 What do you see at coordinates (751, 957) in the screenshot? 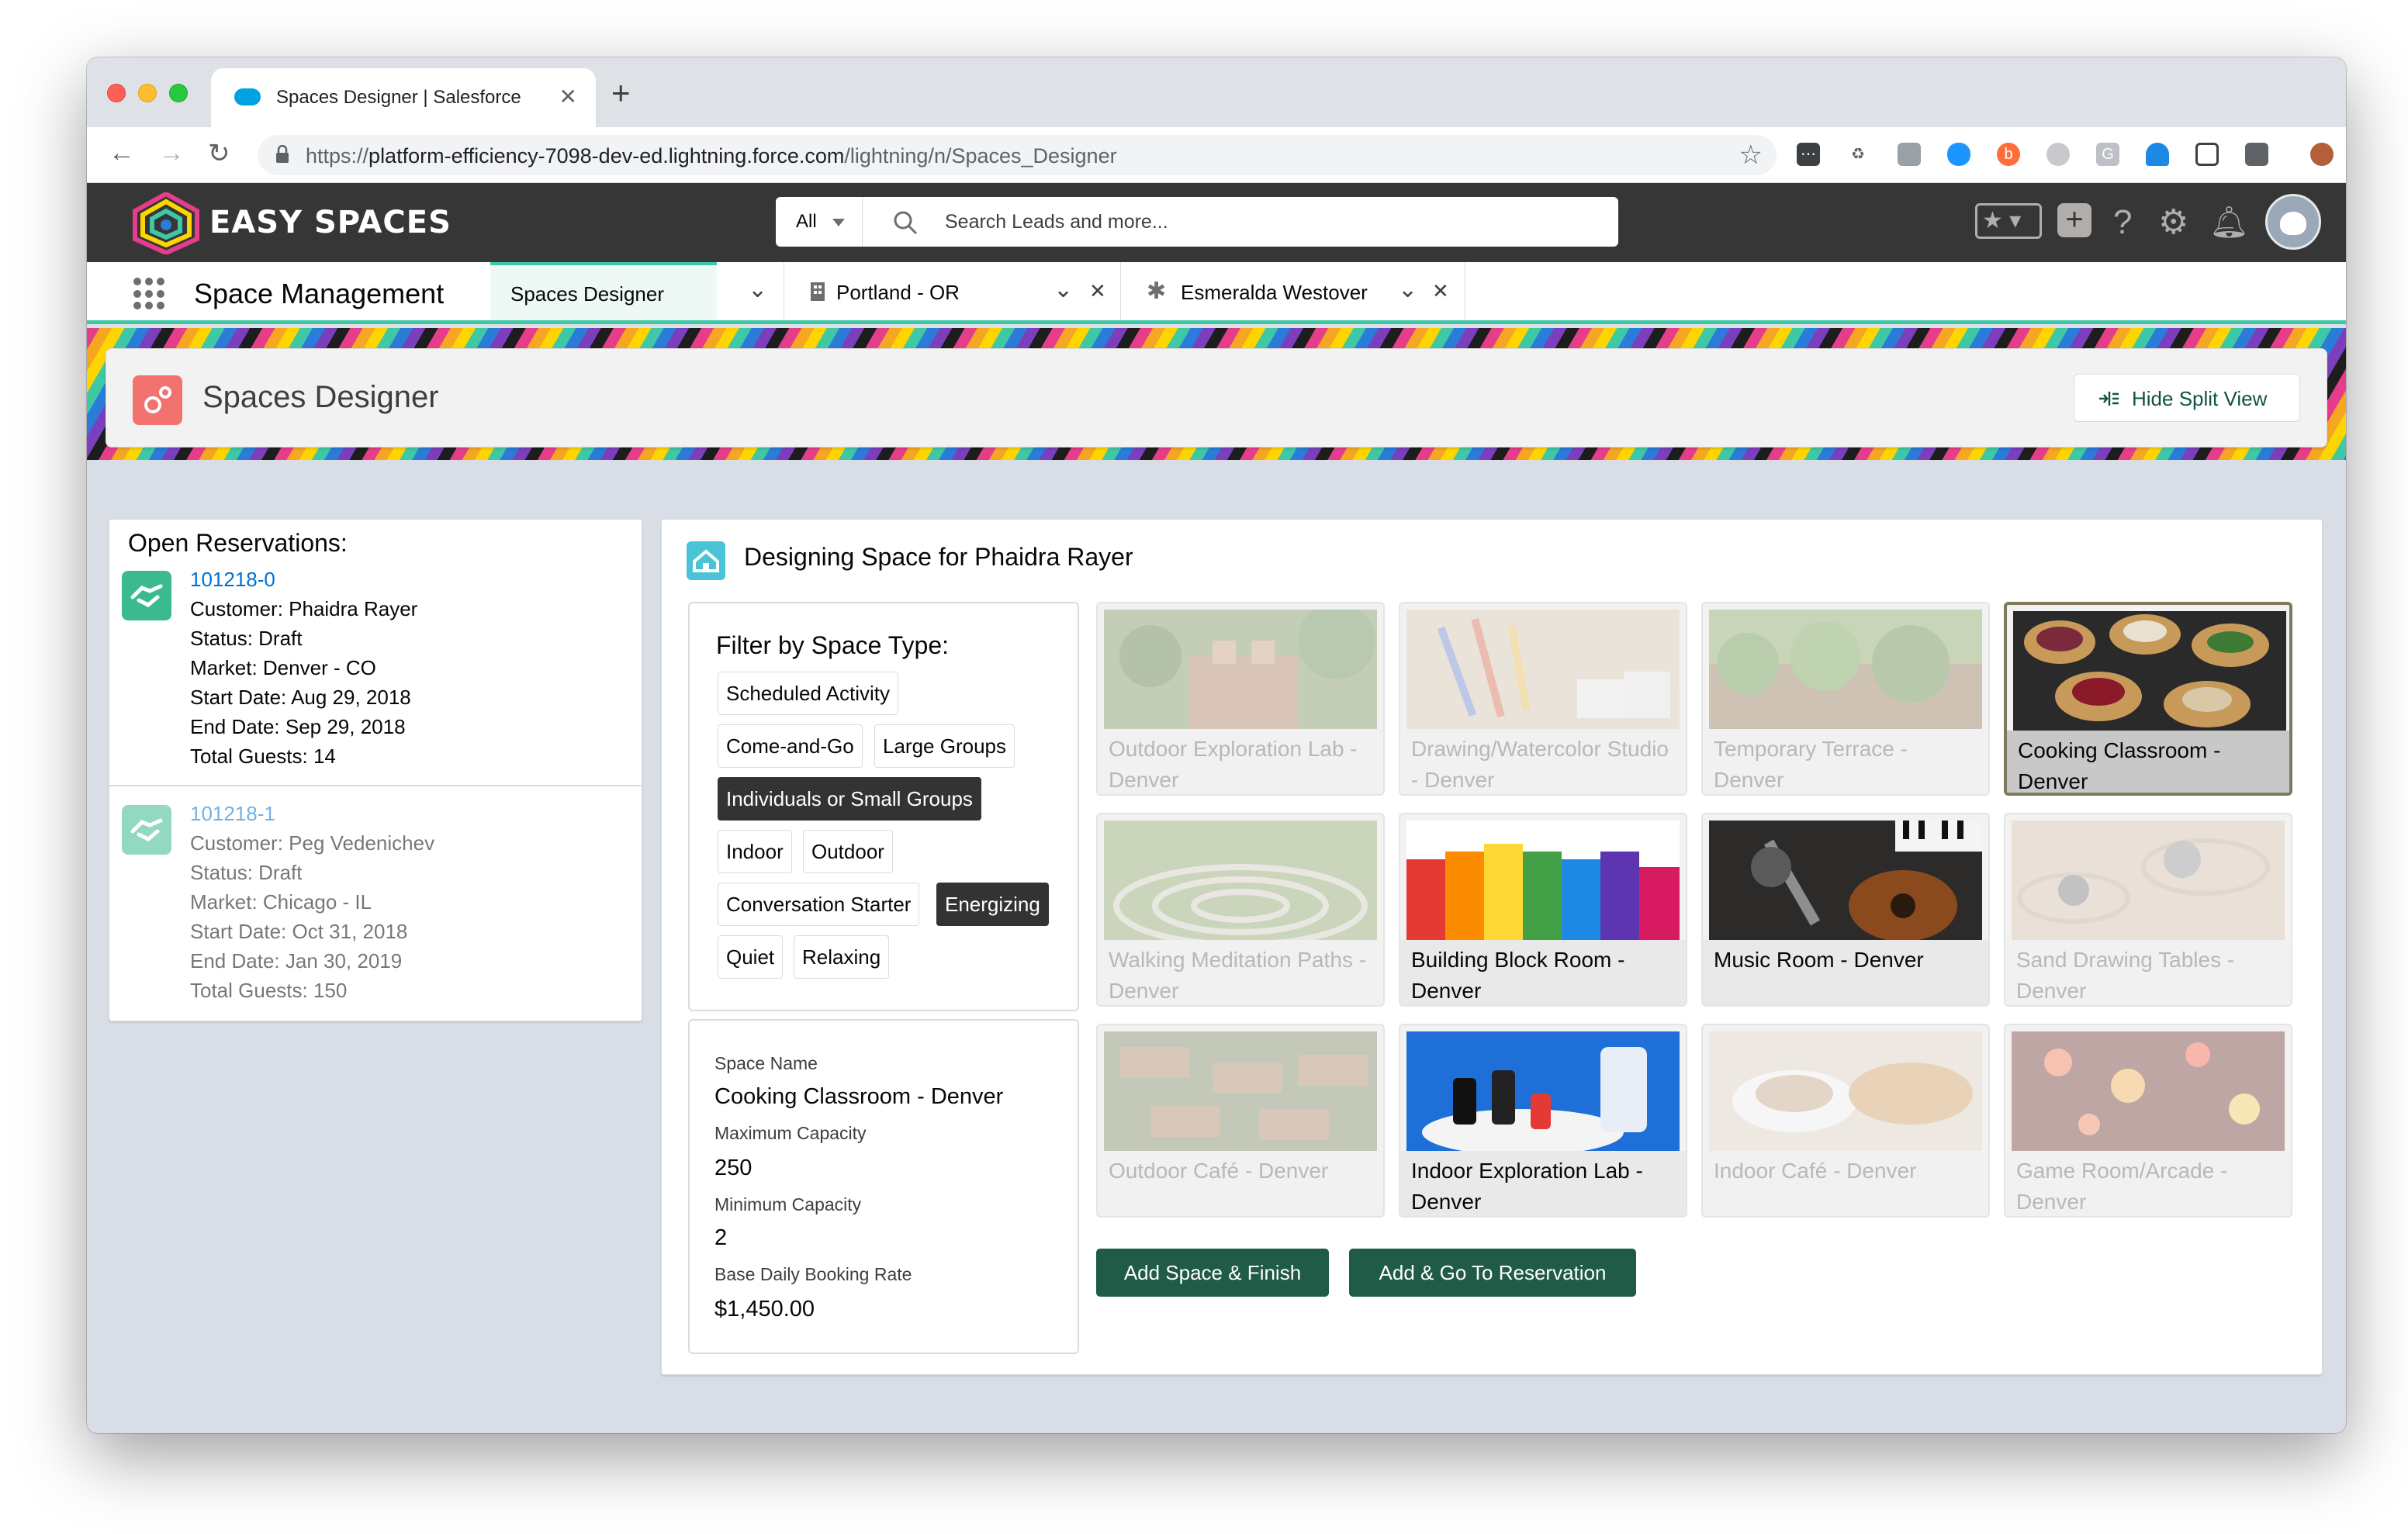
I see `filter-chip: Quiet` at bounding box center [751, 957].